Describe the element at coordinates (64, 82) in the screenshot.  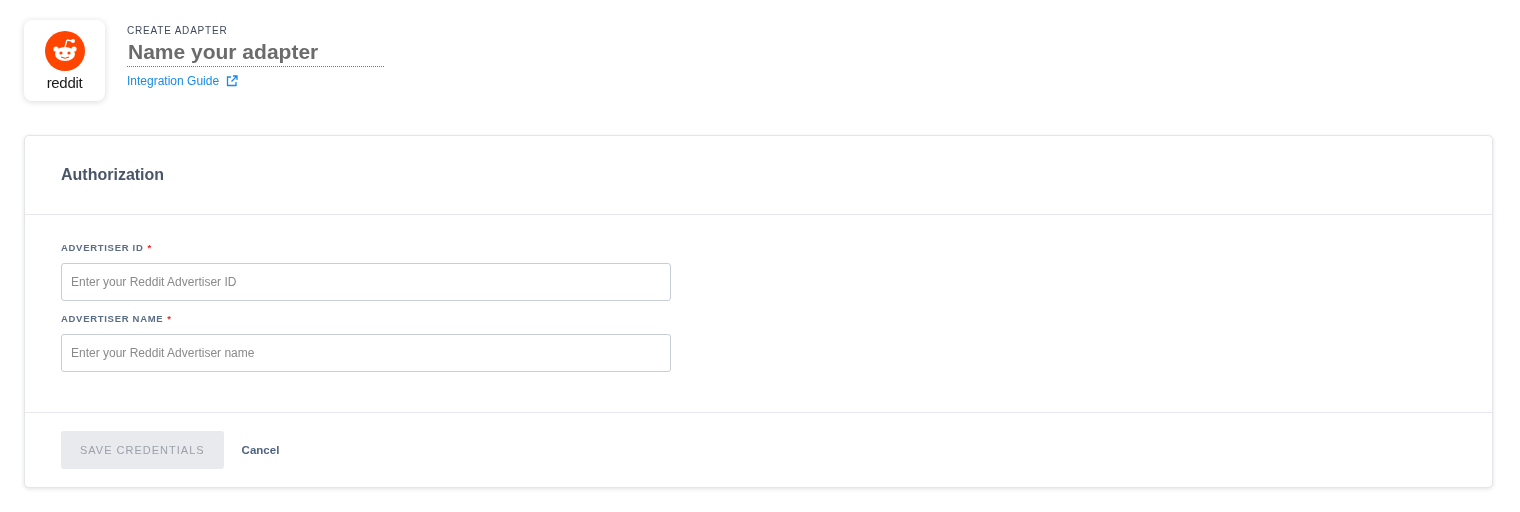
I see `logo-wordmark: reddit` at that location.